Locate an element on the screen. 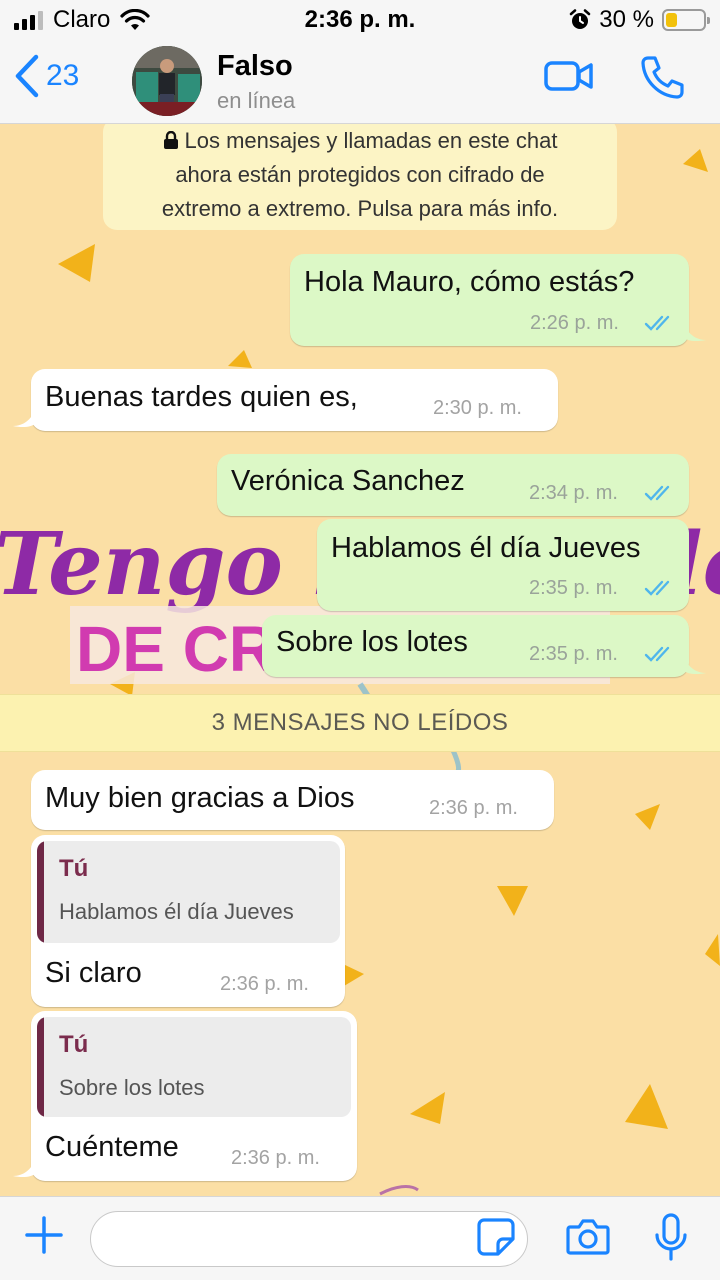 This screenshot has width=720, height=1280. message-bubble-incoming-reply: Tú Sobre los lotes Cuénteme 2:36 p. m. is located at coordinates (194, 1096).